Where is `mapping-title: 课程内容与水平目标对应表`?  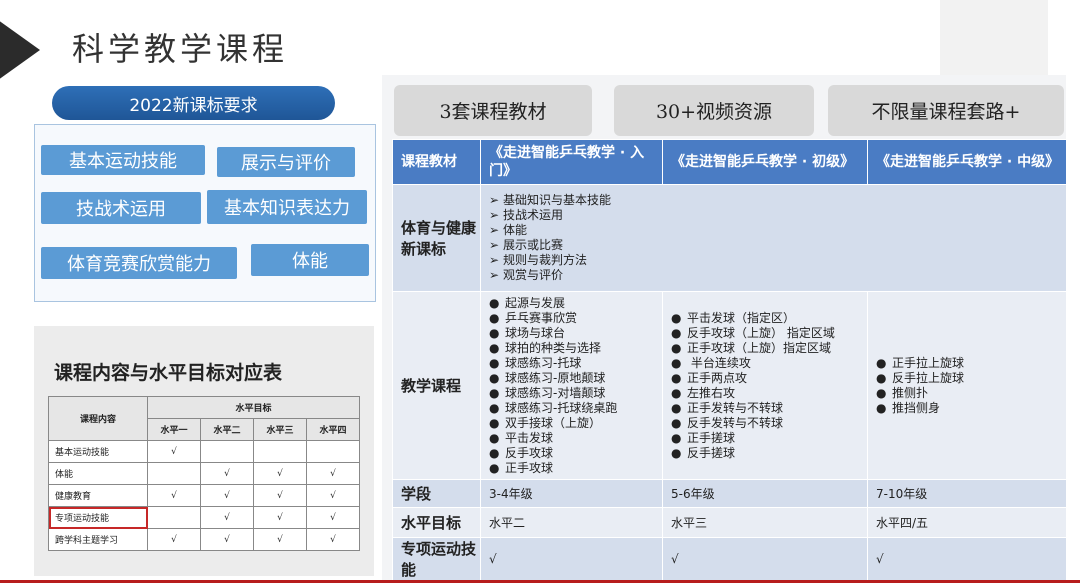 mapping-title: 课程内容与水平目标对应表 is located at coordinates (168, 373).